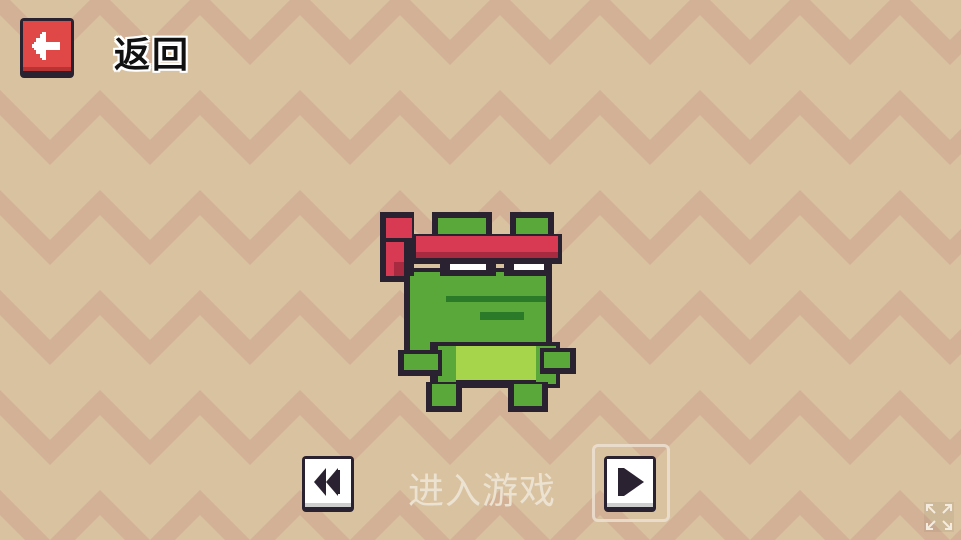 This screenshot has height=540, width=961. What do you see at coordinates (47, 48) in the screenshot?
I see `back-button` at bounding box center [47, 48].